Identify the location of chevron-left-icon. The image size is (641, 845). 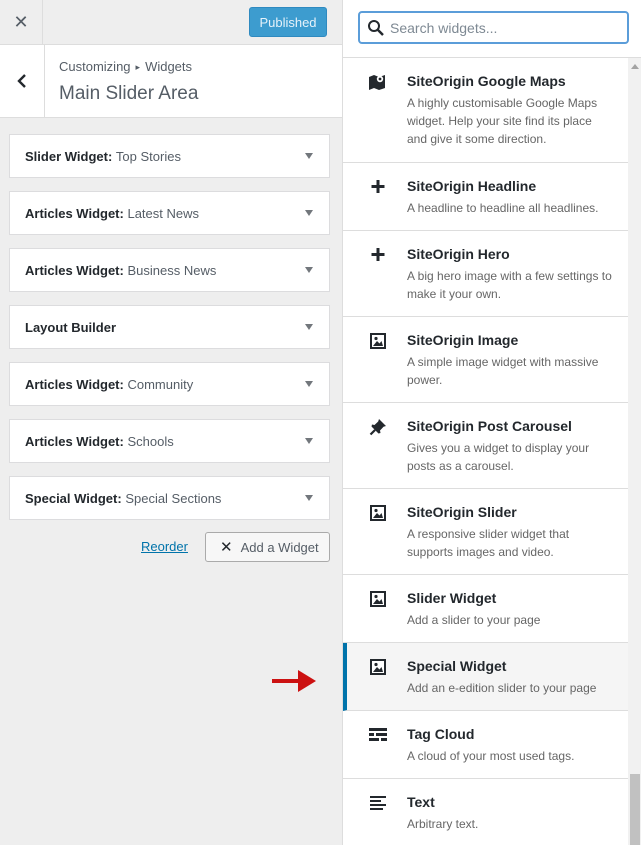
(21, 81).